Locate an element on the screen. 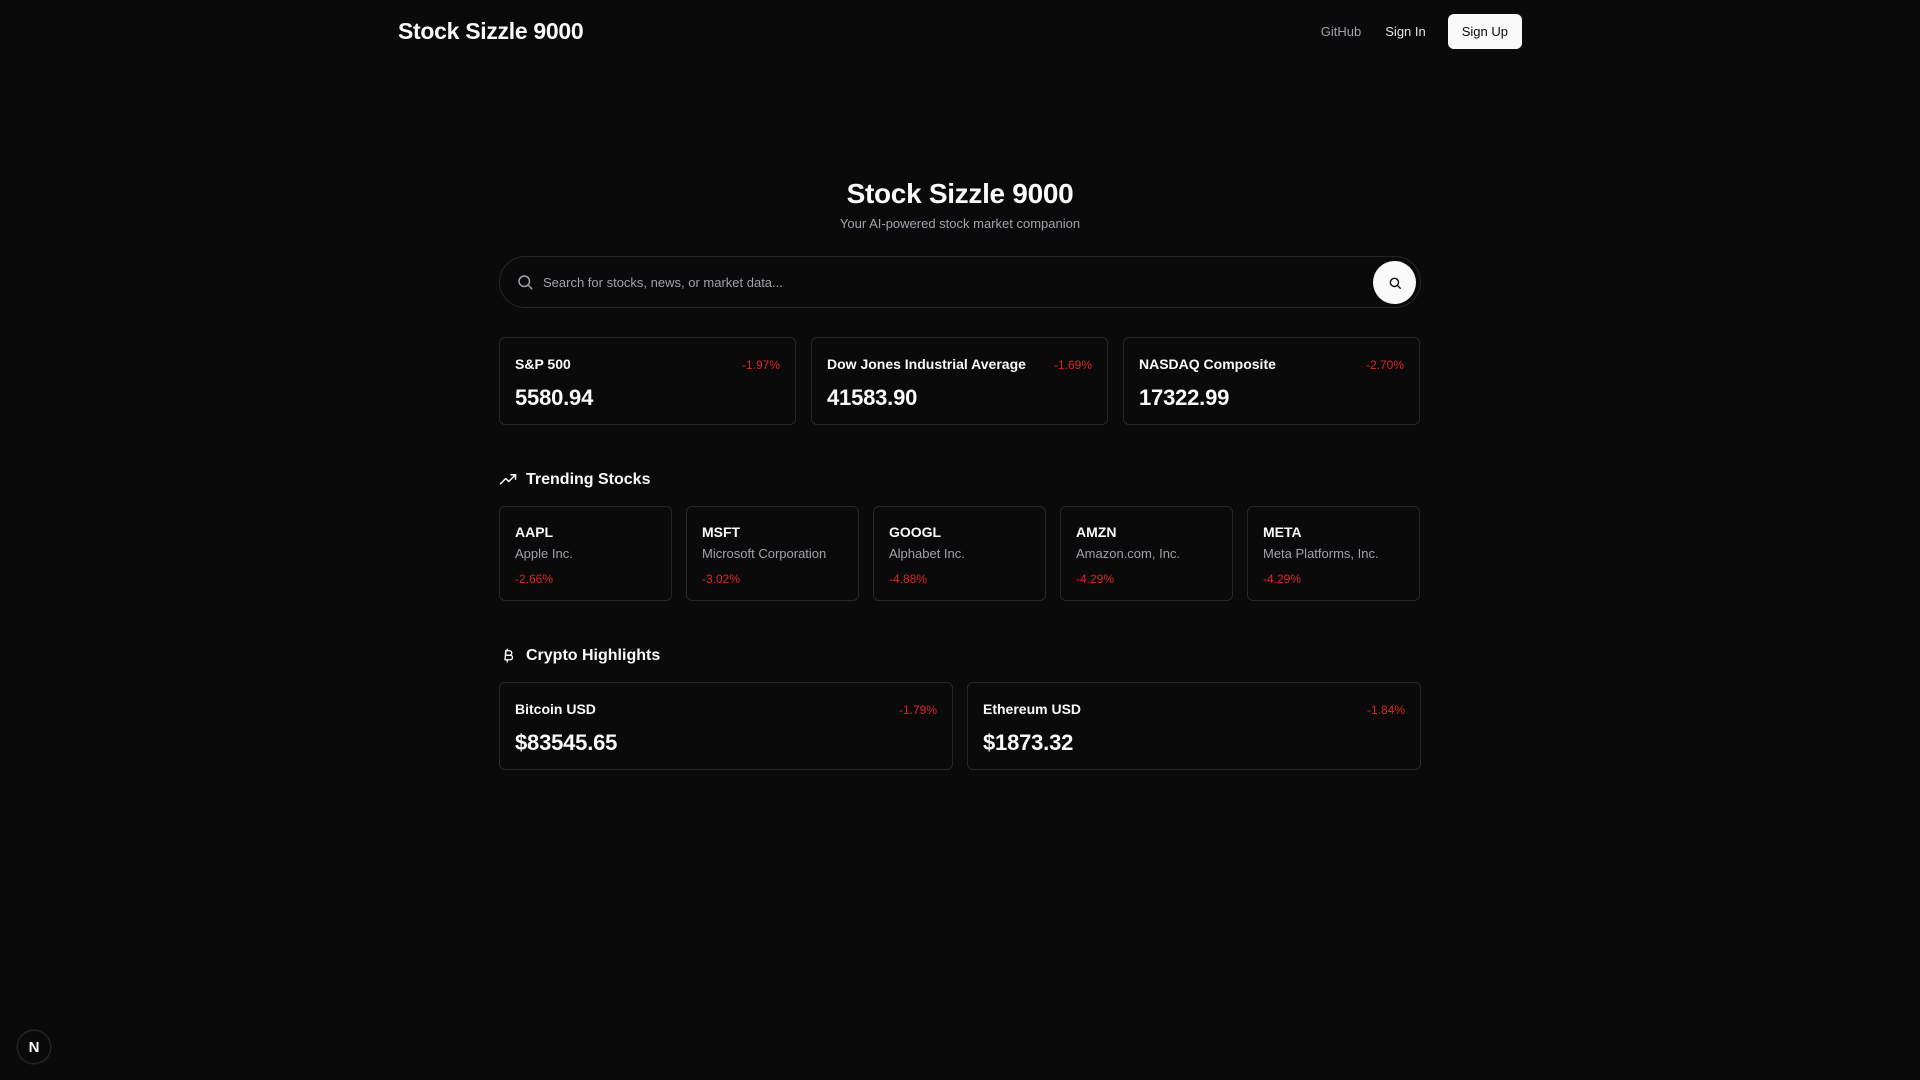 This screenshot has height=1080, width=1920. index-change: -2.70% is located at coordinates (1384, 365).